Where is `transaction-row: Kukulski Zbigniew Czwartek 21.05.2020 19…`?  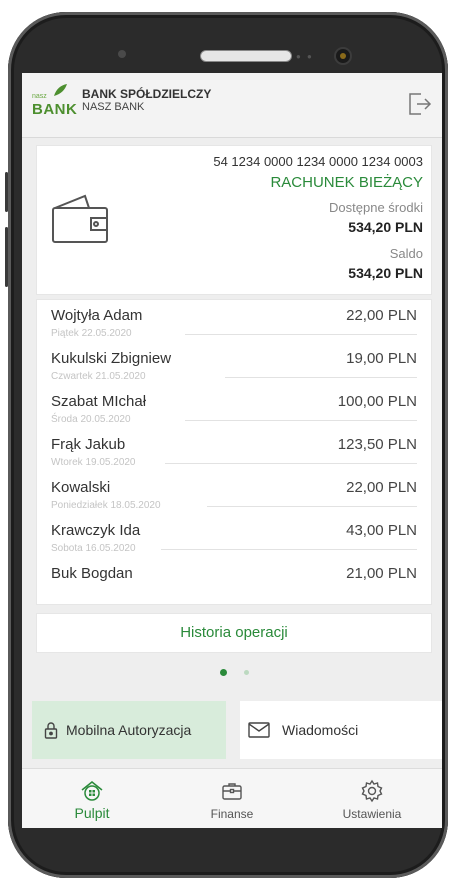
transaction-row: Kukulski Zbigniew Czwartek 21.05.2020 19… is located at coordinates (234, 368).